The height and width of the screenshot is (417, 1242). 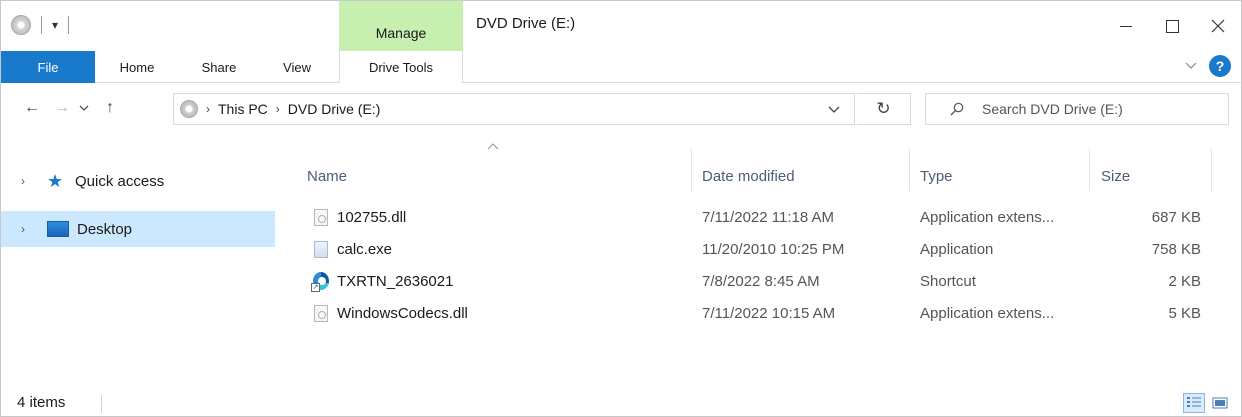 What do you see at coordinates (948, 281) in the screenshot?
I see `file-type: Shortcut` at bounding box center [948, 281].